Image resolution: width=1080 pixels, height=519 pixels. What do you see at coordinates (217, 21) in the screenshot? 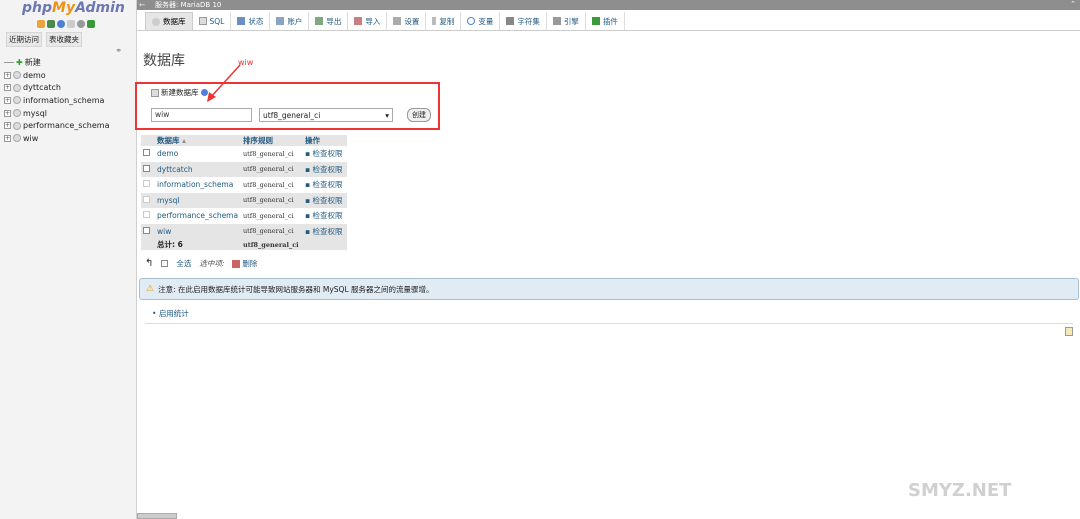
I see `tab-label: SQL` at bounding box center [217, 21].